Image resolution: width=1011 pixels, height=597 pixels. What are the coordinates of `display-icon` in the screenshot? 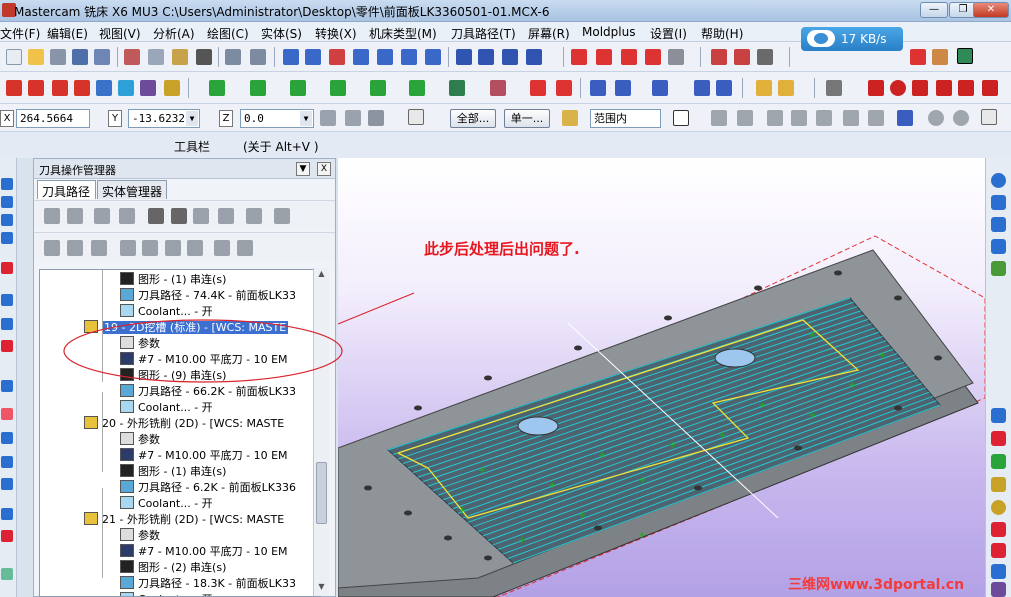 It's located at (7, 202).